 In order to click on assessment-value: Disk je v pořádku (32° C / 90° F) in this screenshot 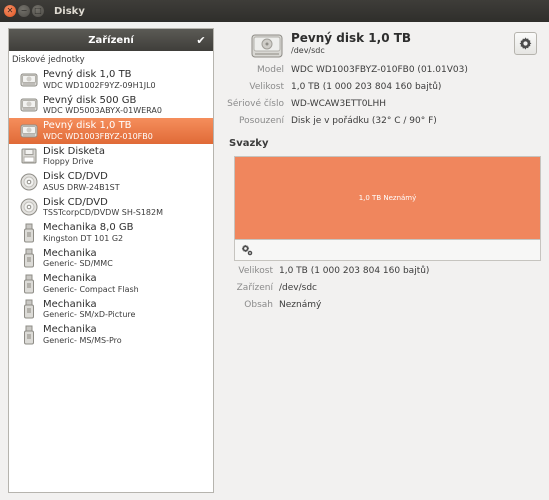, I will do `click(364, 121)`.